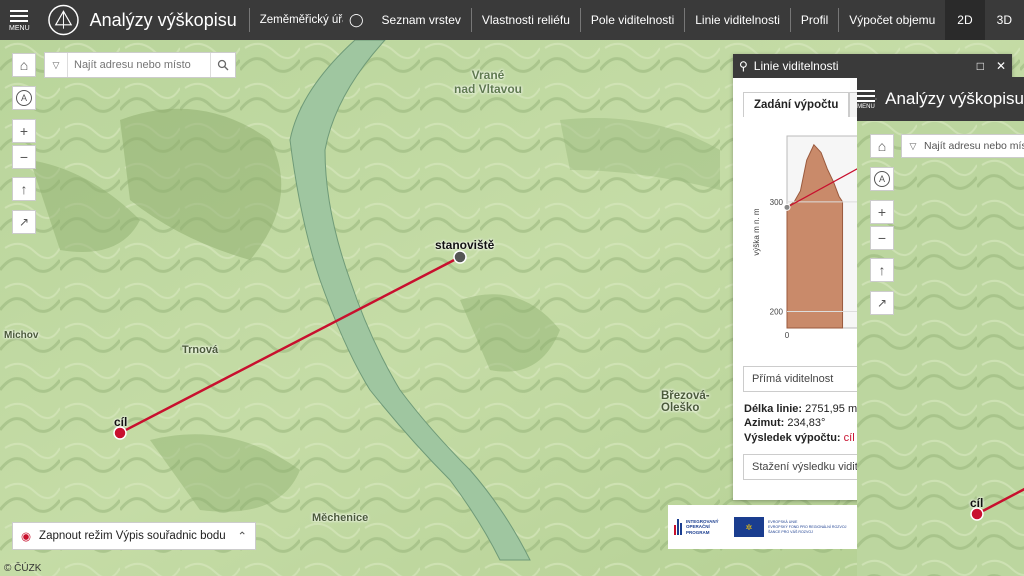 Image resolution: width=1024 pixels, height=576 pixels. What do you see at coordinates (814, 20) in the screenshot?
I see `nav-profile: Profil` at bounding box center [814, 20].